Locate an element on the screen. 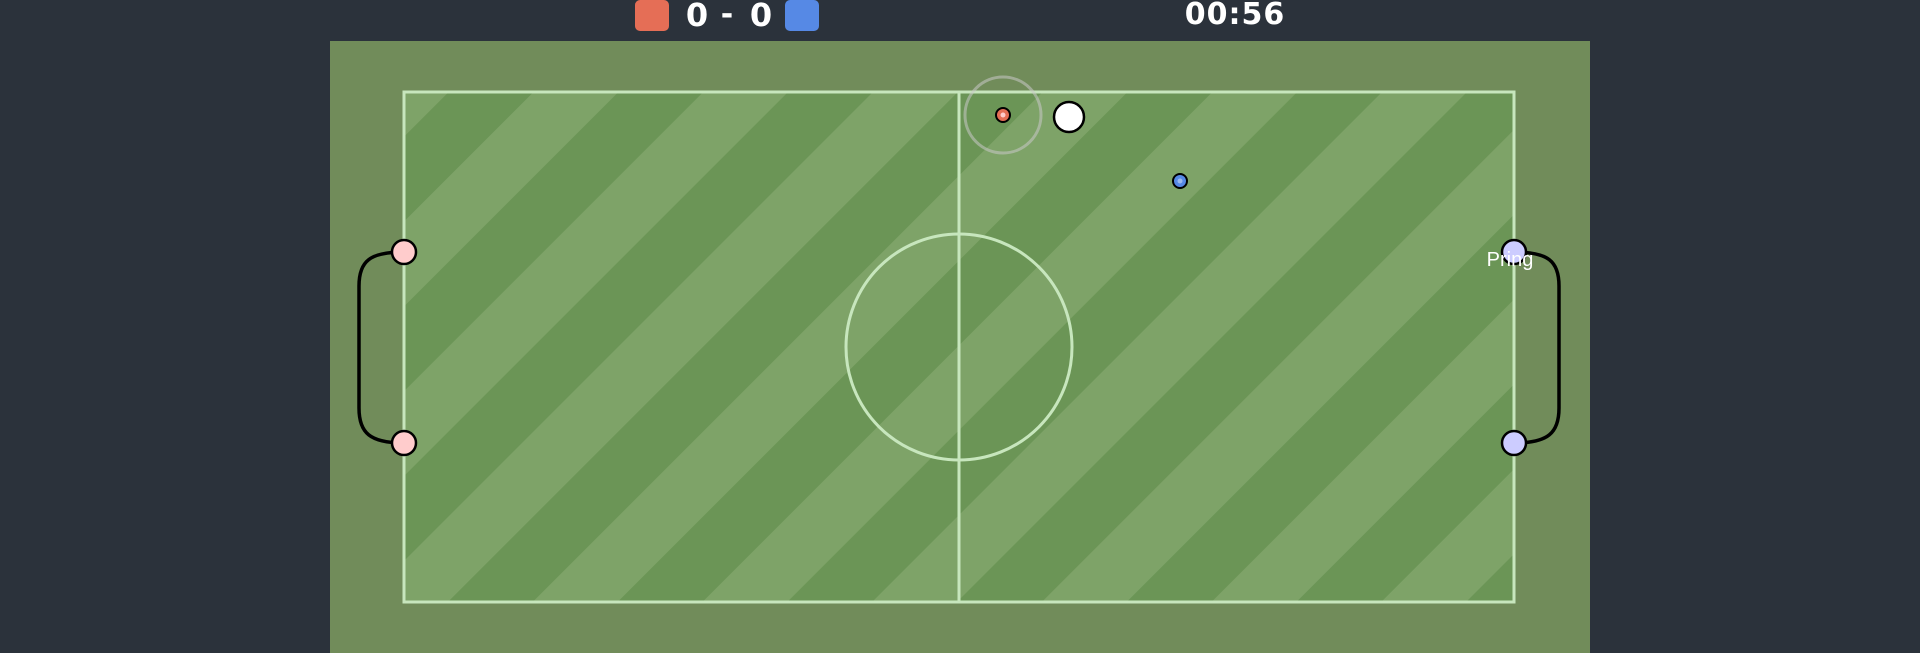  red-player-core is located at coordinates (1003, 115).